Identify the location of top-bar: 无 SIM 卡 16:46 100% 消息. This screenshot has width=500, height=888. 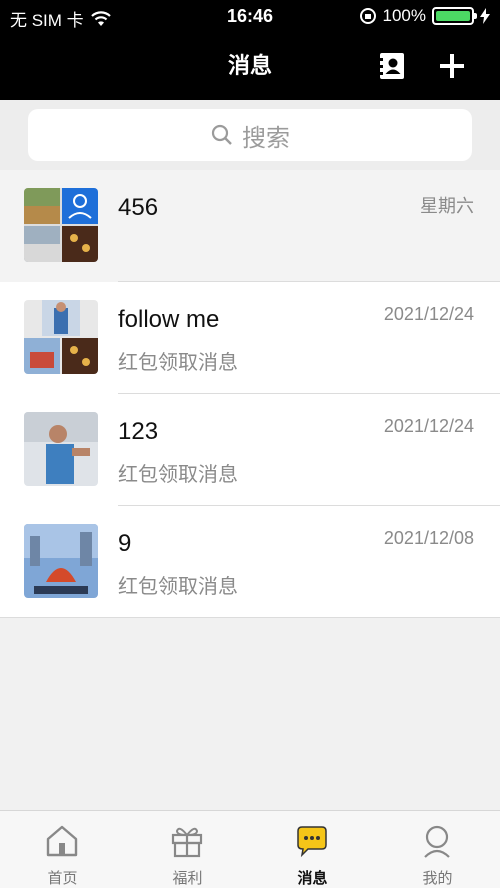
(250, 50).